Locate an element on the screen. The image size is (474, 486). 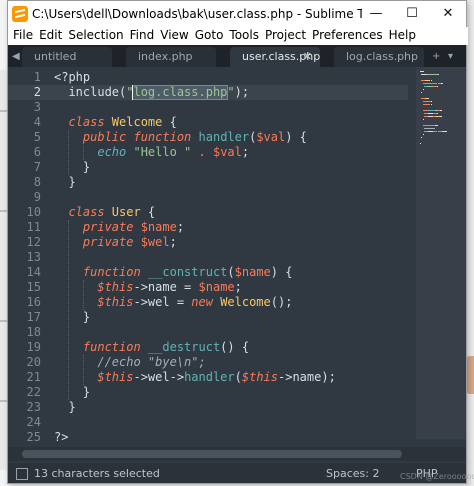
tab-index-php: index.php is located at coordinates (171, 57).